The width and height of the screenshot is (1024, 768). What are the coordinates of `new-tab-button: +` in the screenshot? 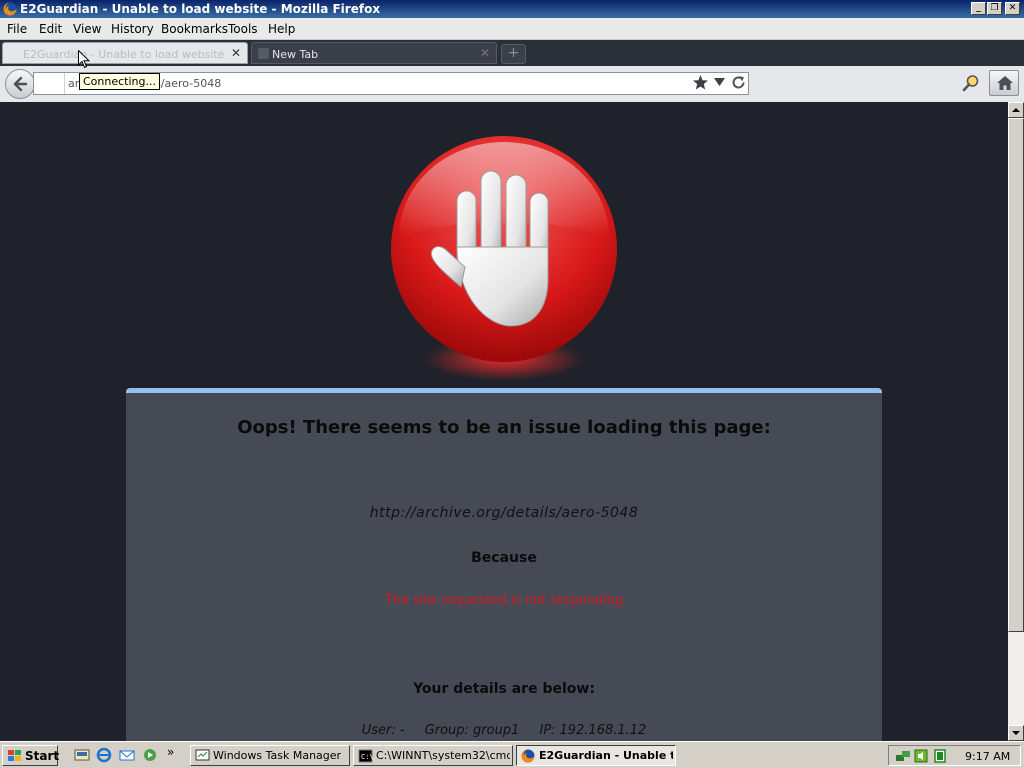 It's located at (513, 54).